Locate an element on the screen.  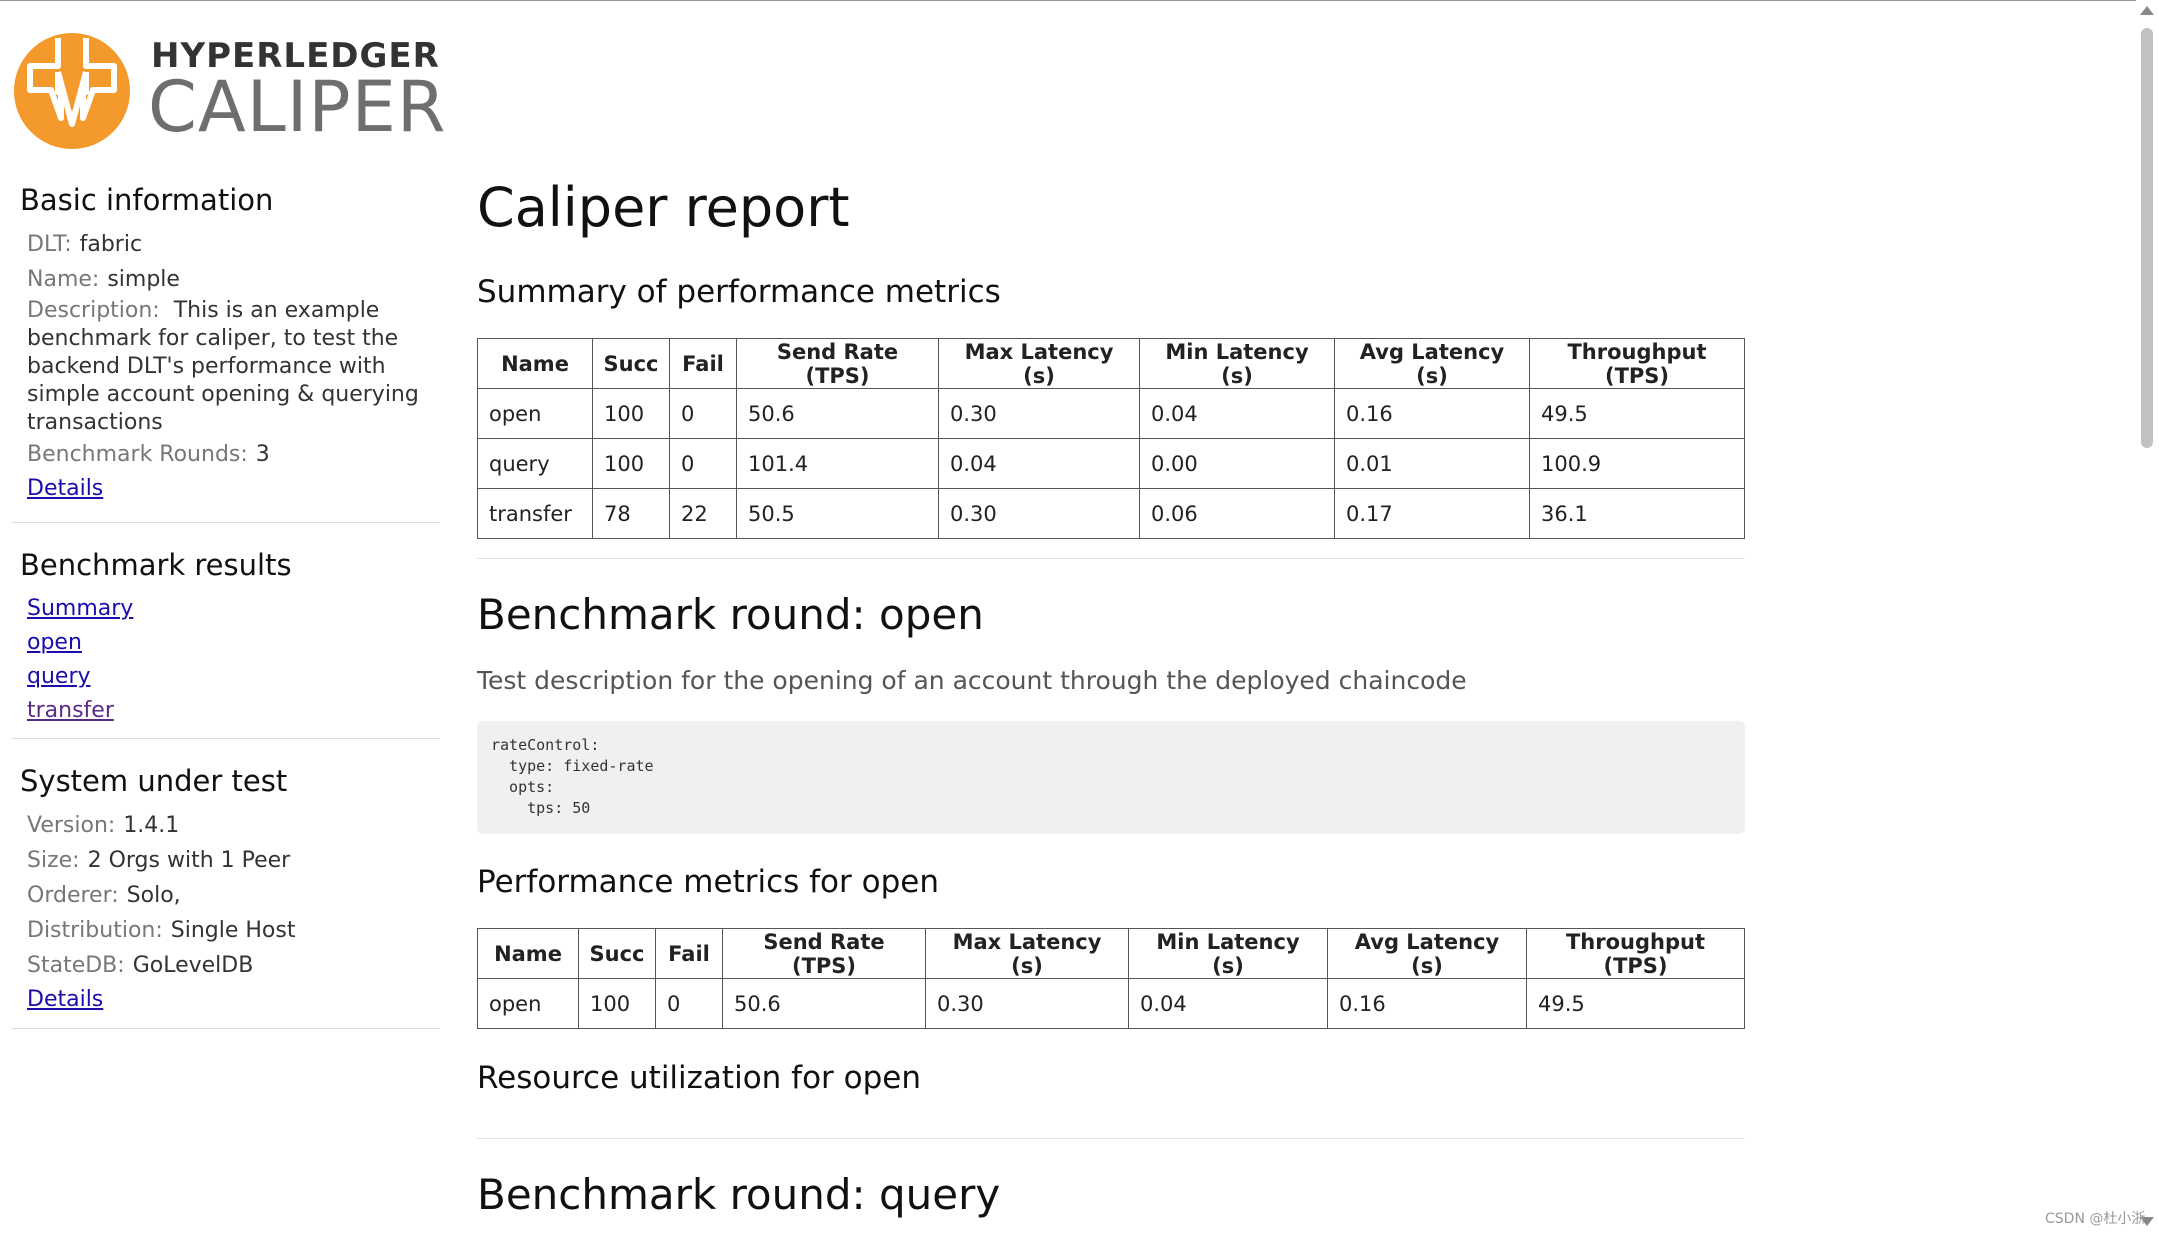
version-label: Version: is located at coordinates (71, 825).